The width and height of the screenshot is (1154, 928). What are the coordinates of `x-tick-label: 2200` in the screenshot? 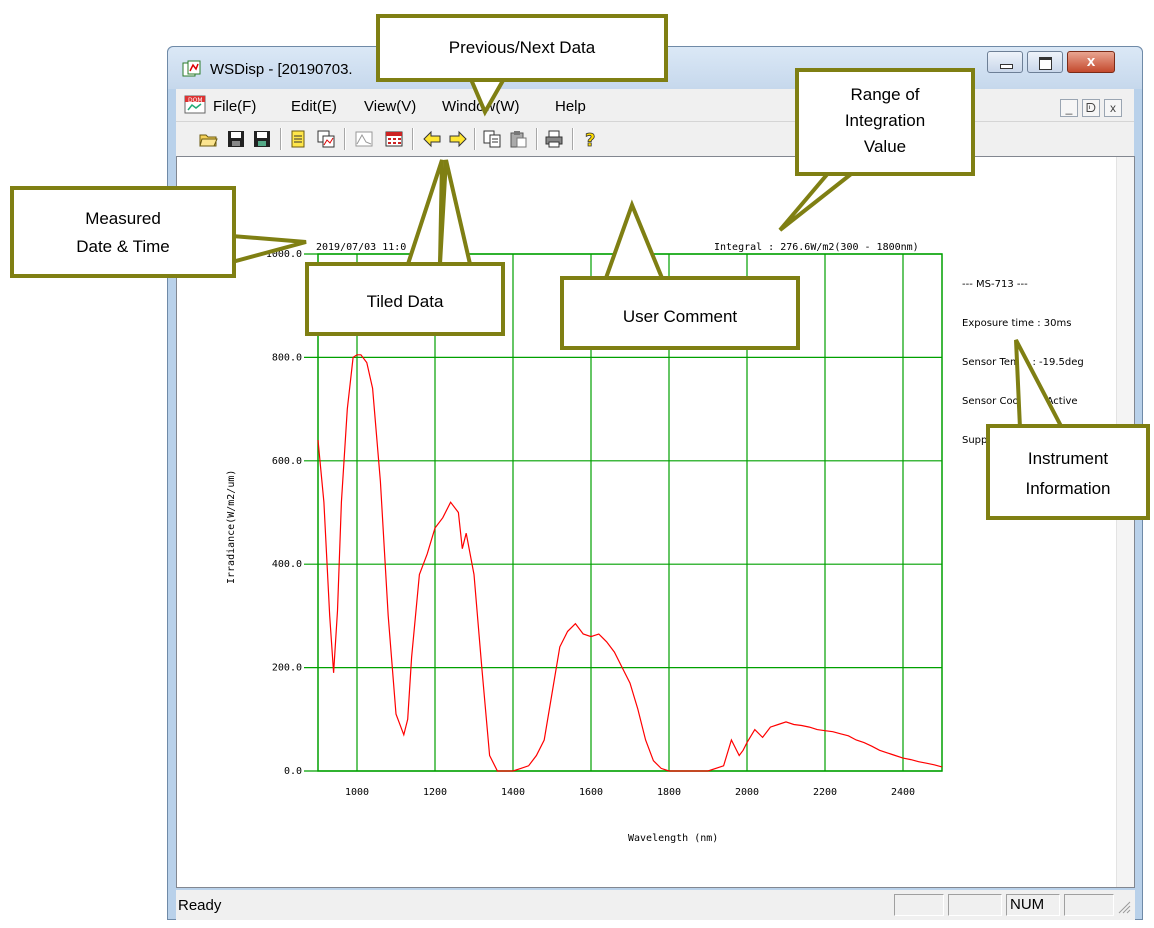 It's located at (825, 792).